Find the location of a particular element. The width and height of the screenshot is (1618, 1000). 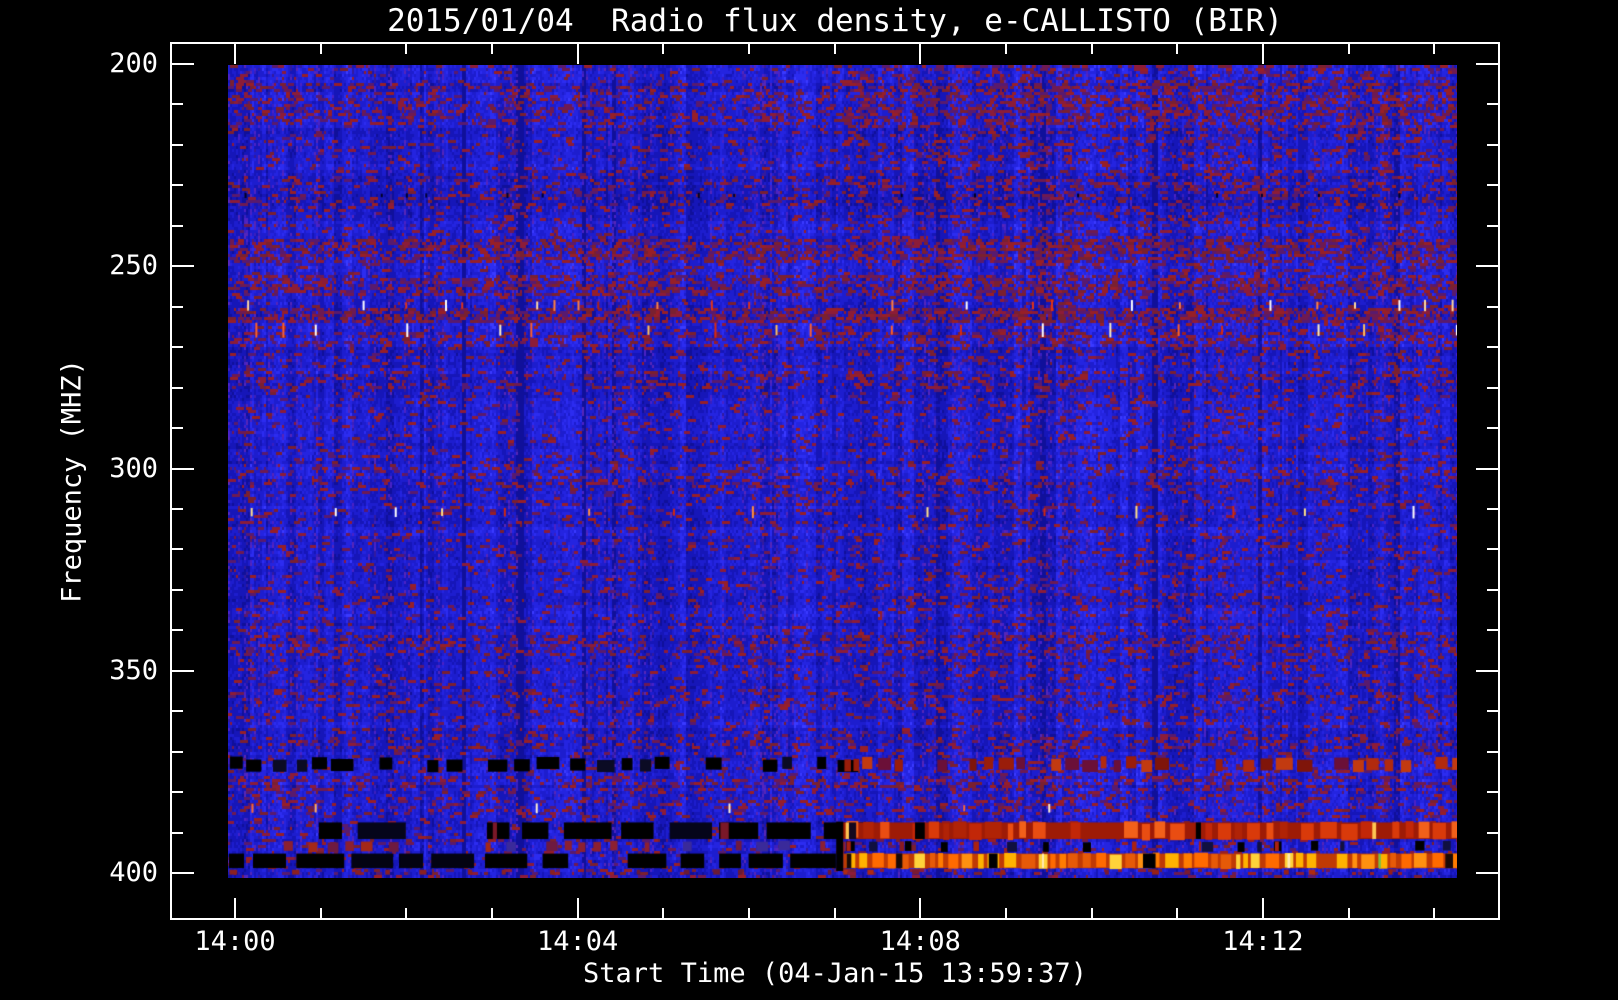

x-tick-label: 14:08 is located at coordinates (920, 941).